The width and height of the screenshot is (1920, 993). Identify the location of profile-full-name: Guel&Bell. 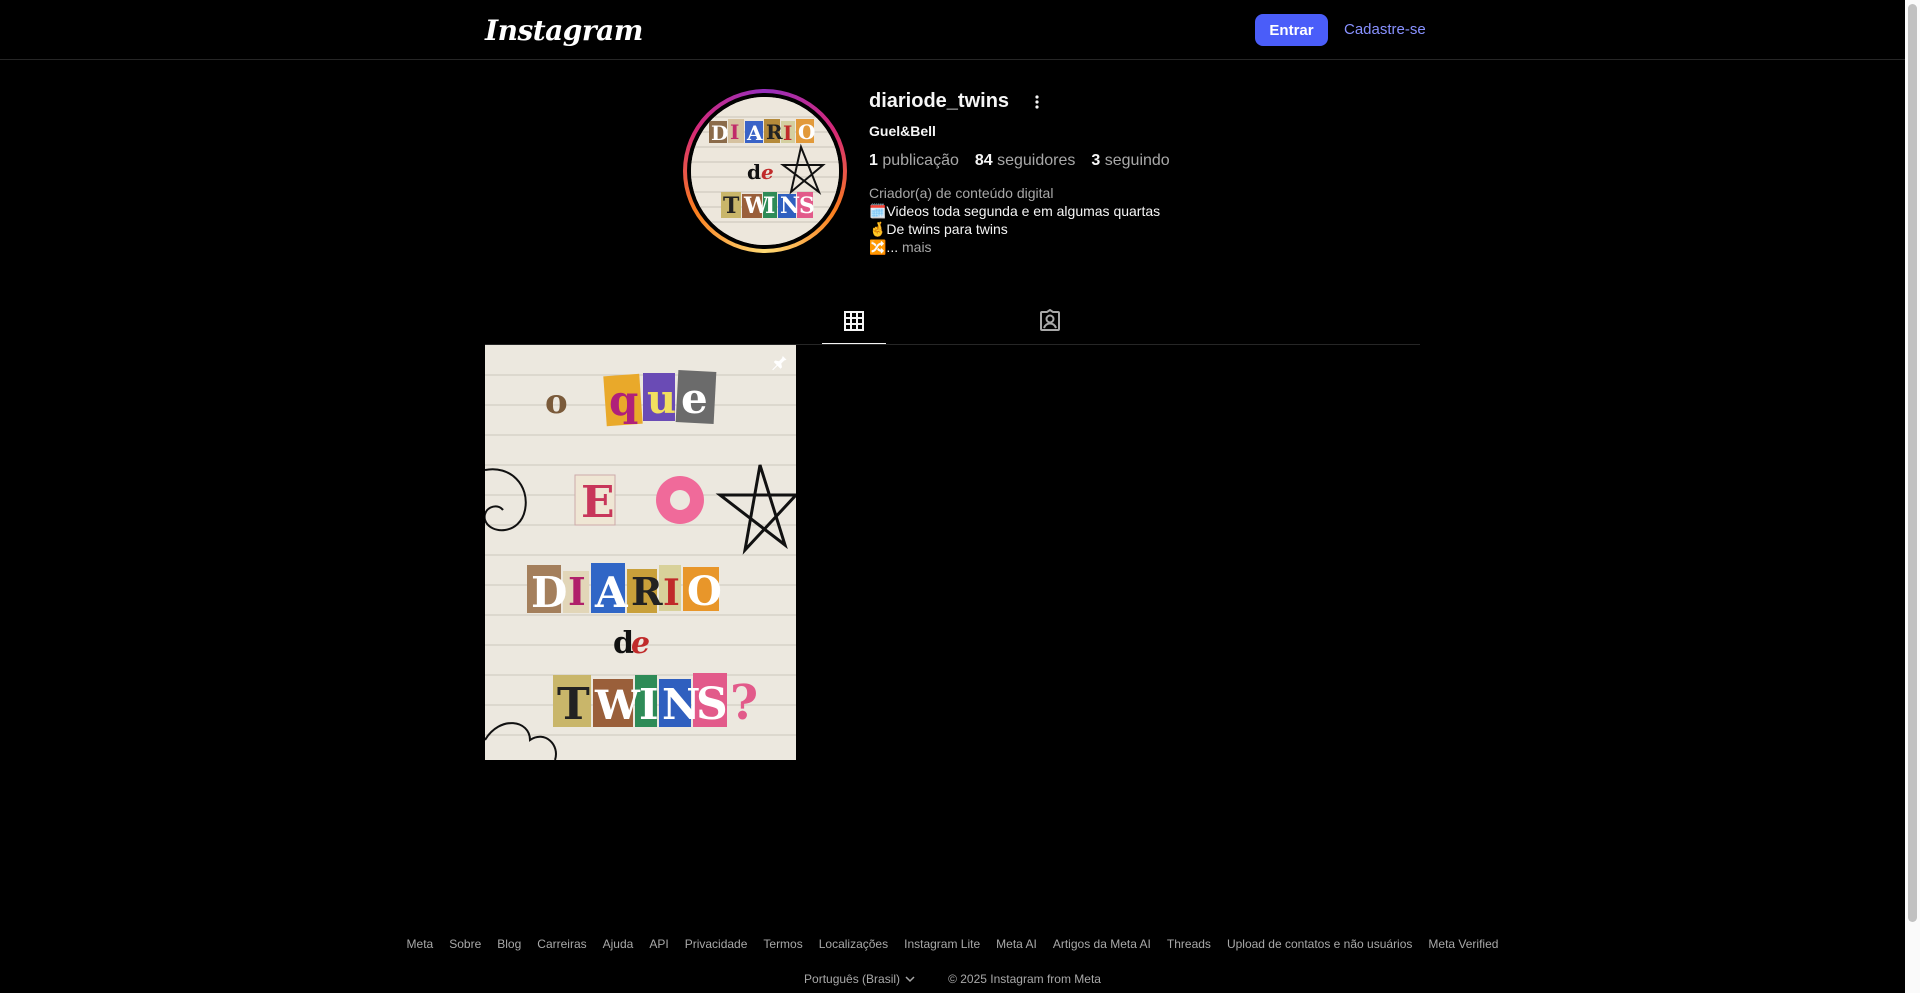
(902, 131).